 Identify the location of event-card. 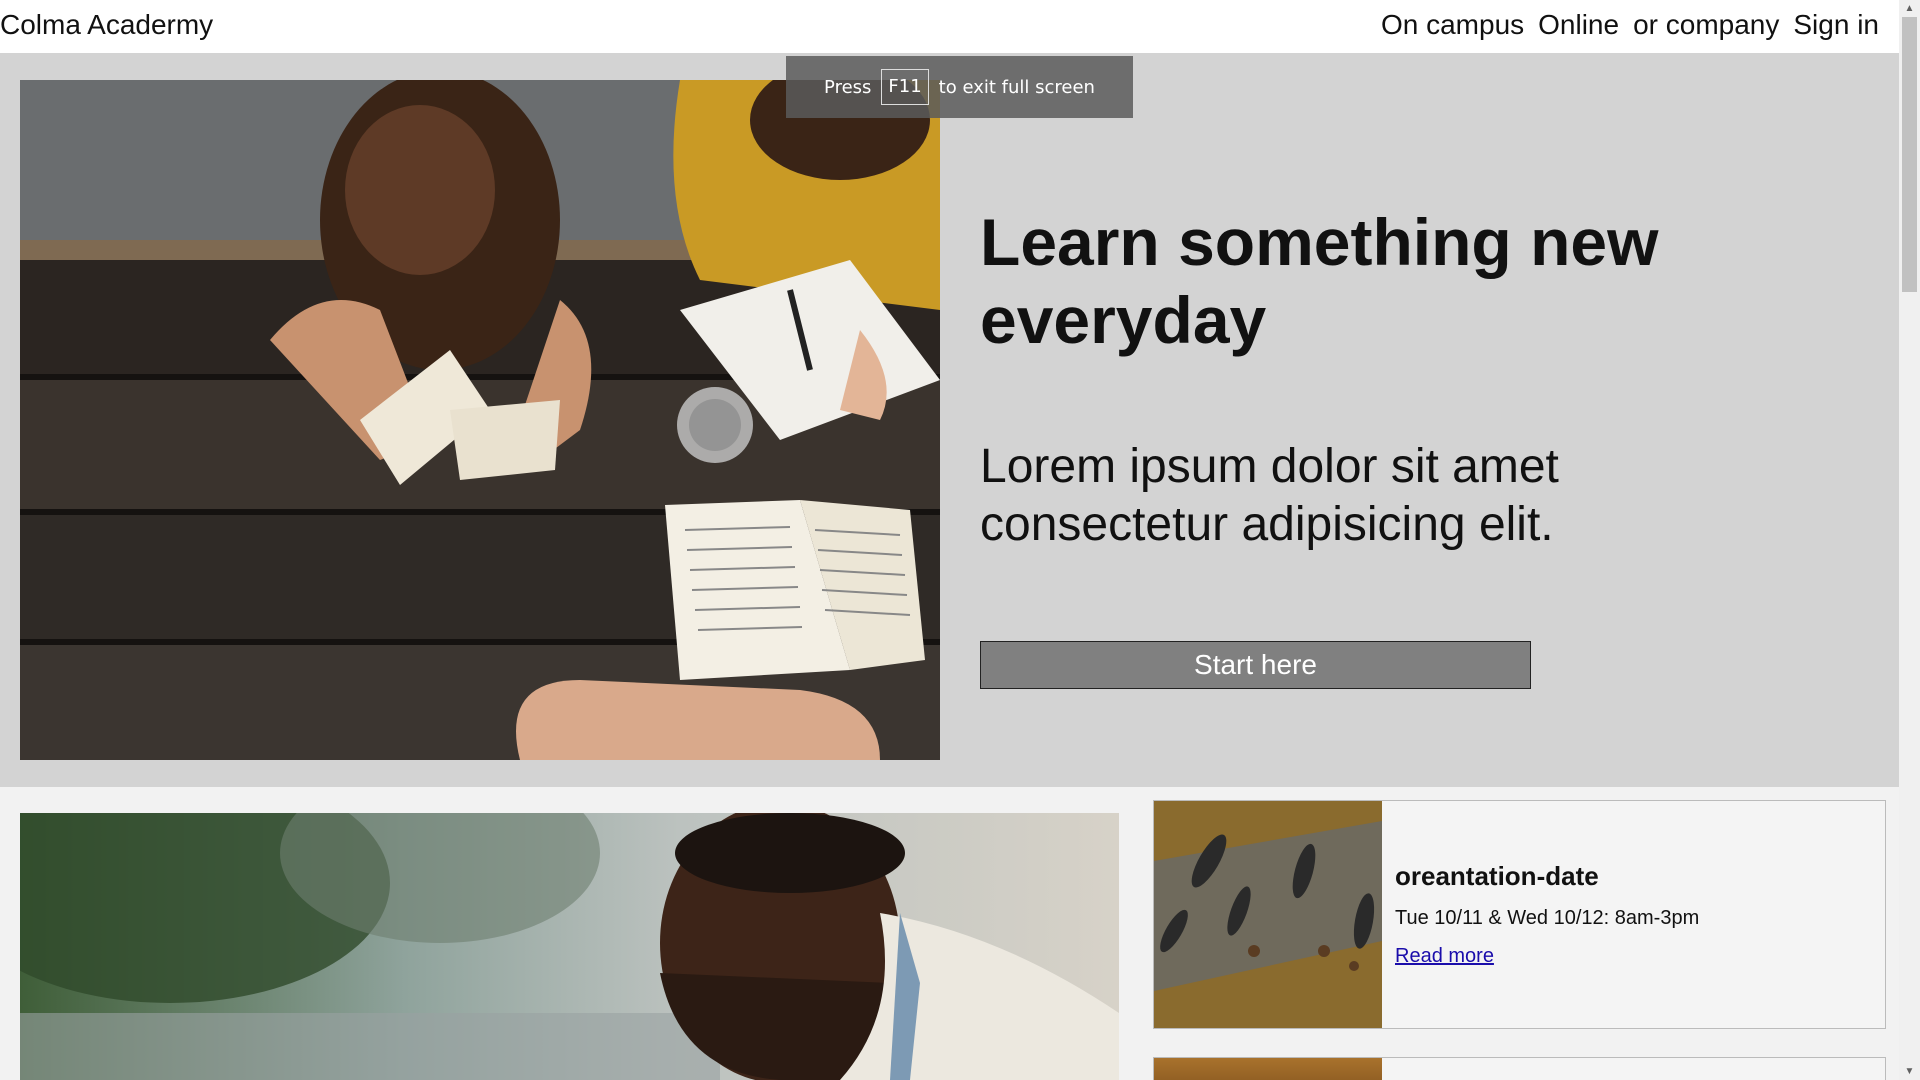
(1519, 1068).